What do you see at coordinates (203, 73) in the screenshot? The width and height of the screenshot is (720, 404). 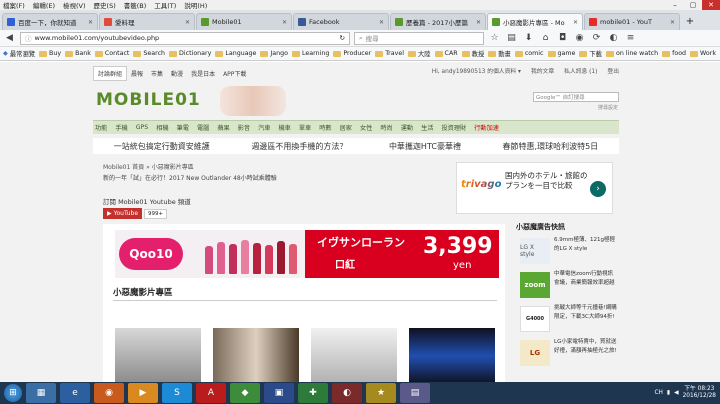 I see `tab-japan: 我是日本` at bounding box center [203, 73].